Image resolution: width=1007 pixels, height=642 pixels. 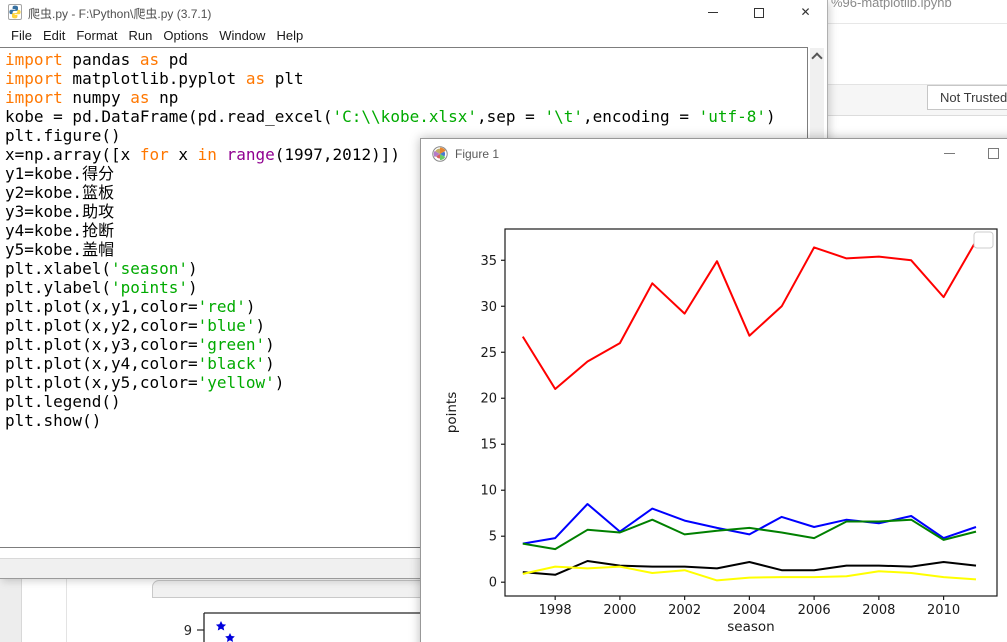 I want to click on figure-window-title: Figure 1, so click(x=477, y=154).